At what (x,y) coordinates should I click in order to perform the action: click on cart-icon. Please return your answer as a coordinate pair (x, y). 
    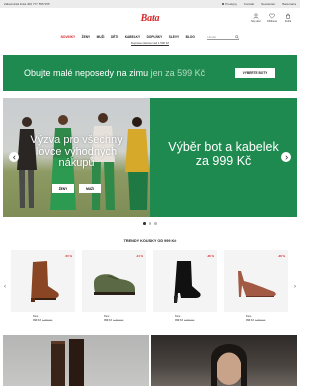
    Looking at the image, I should click on (288, 16).